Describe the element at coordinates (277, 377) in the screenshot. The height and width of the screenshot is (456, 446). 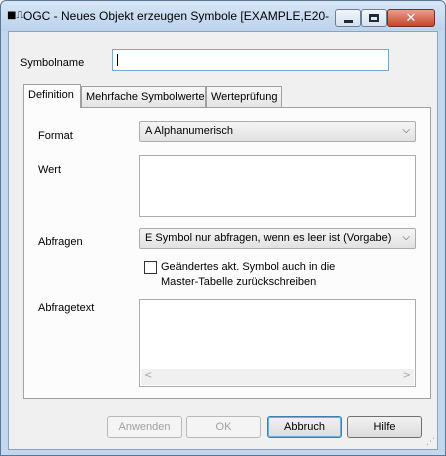
I see `abfragetext-hscrollbar: < >` at that location.